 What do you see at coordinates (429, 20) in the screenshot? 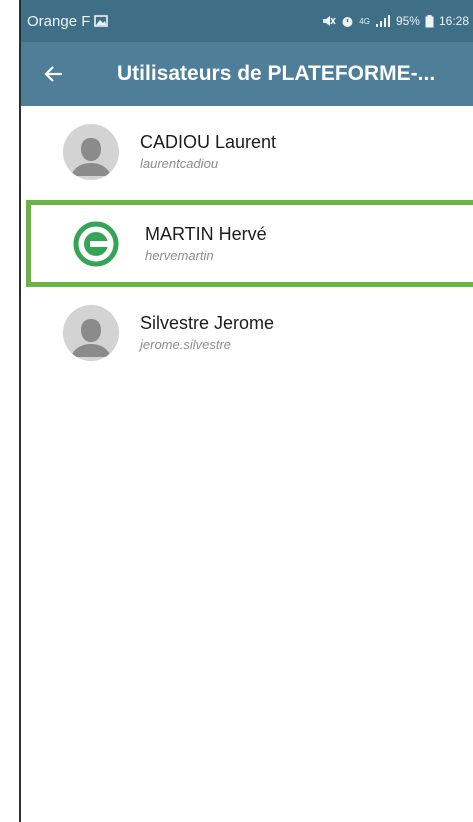
I see `battery-icon` at bounding box center [429, 20].